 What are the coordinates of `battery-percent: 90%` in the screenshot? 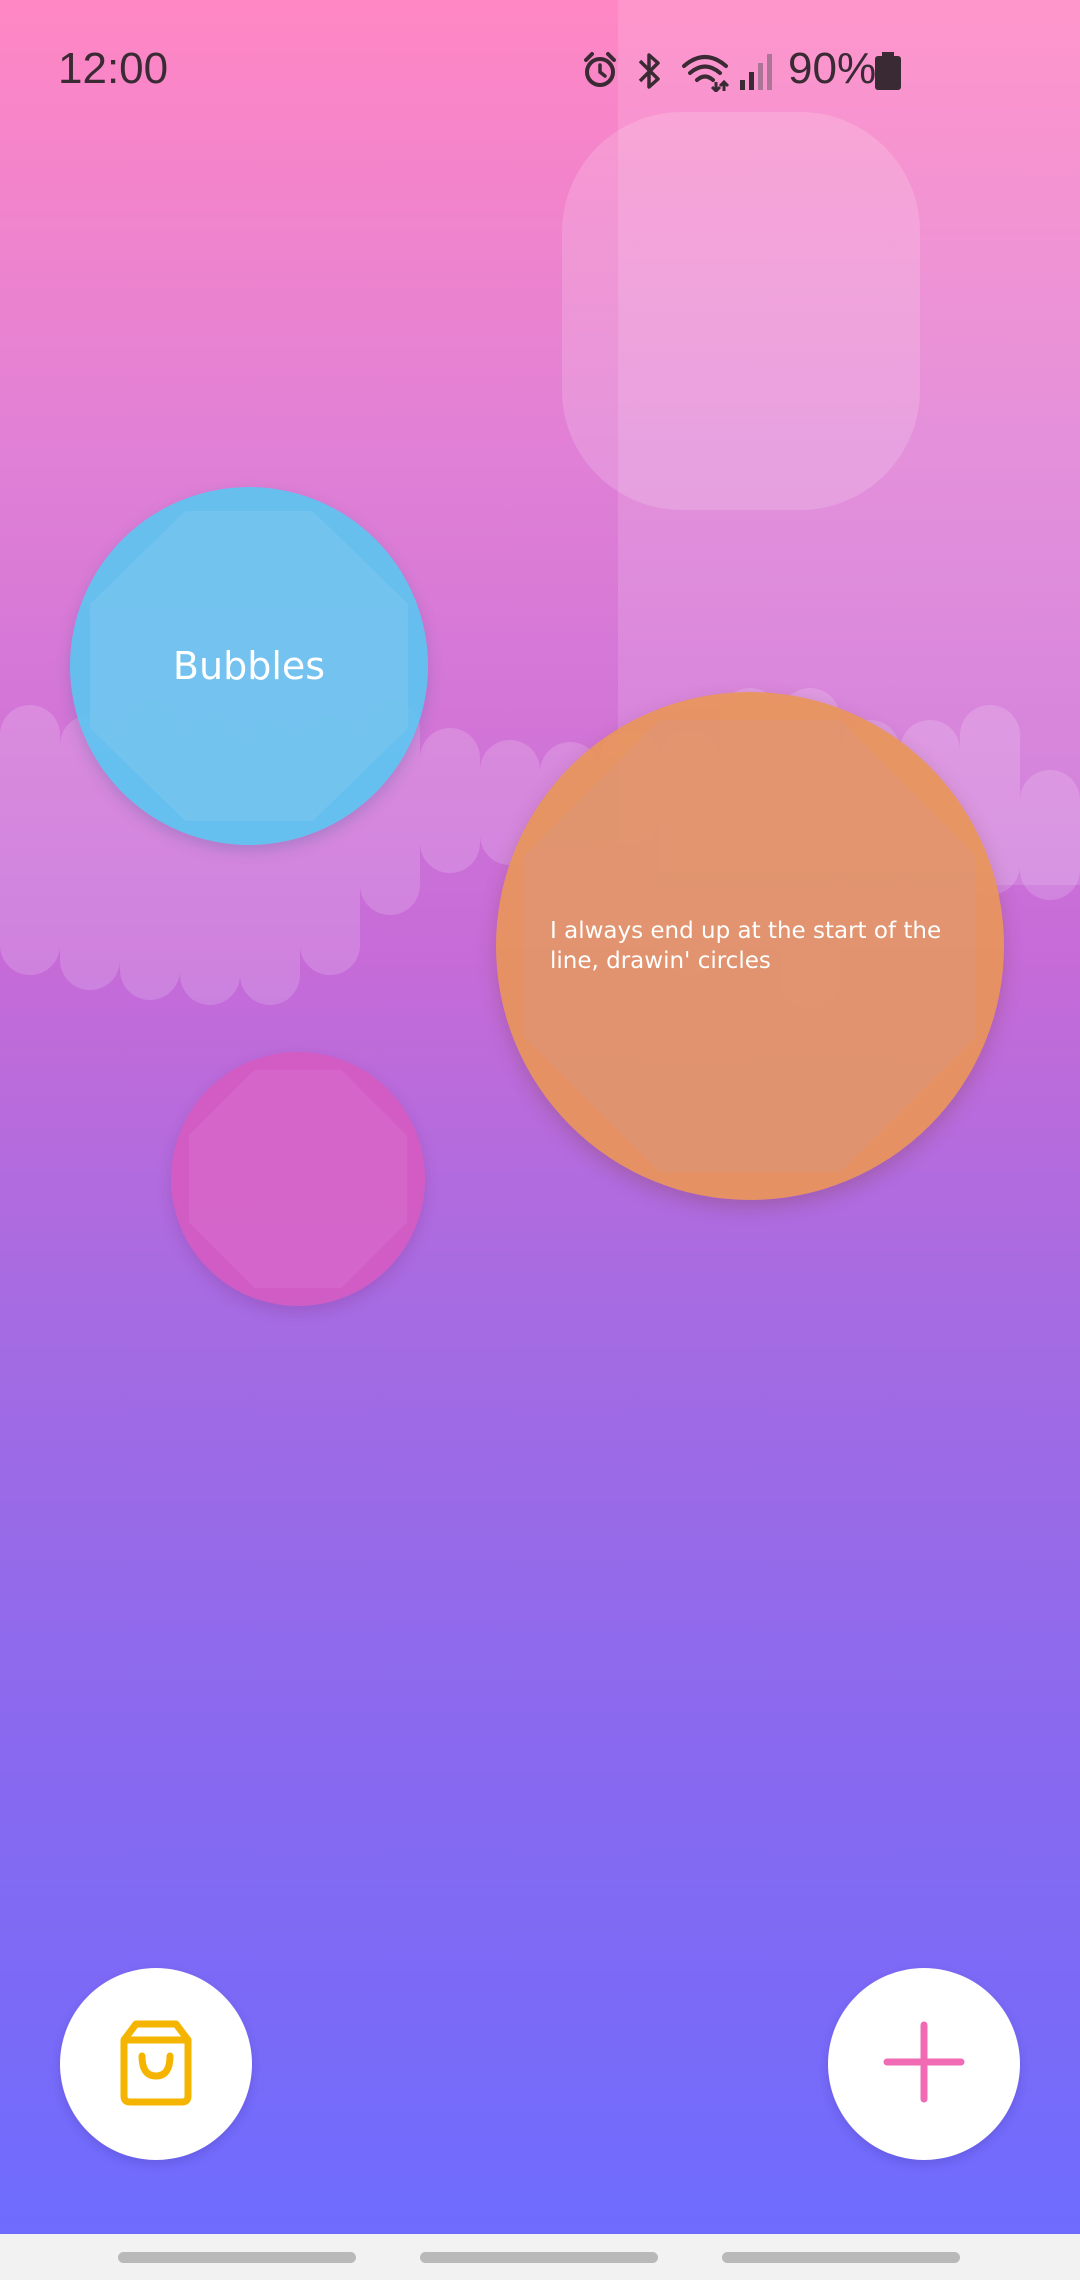 It's located at (832, 68).